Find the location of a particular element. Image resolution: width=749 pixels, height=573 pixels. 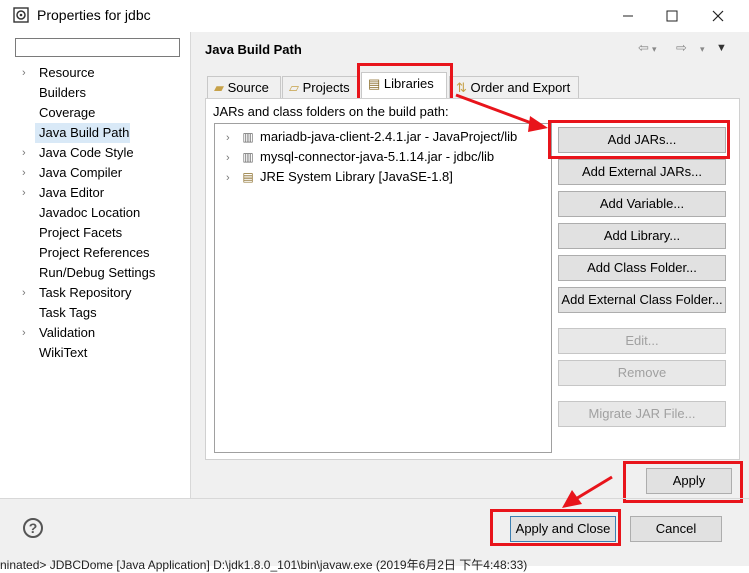

arrow-to-add-jars is located at coordinates (501, 112).